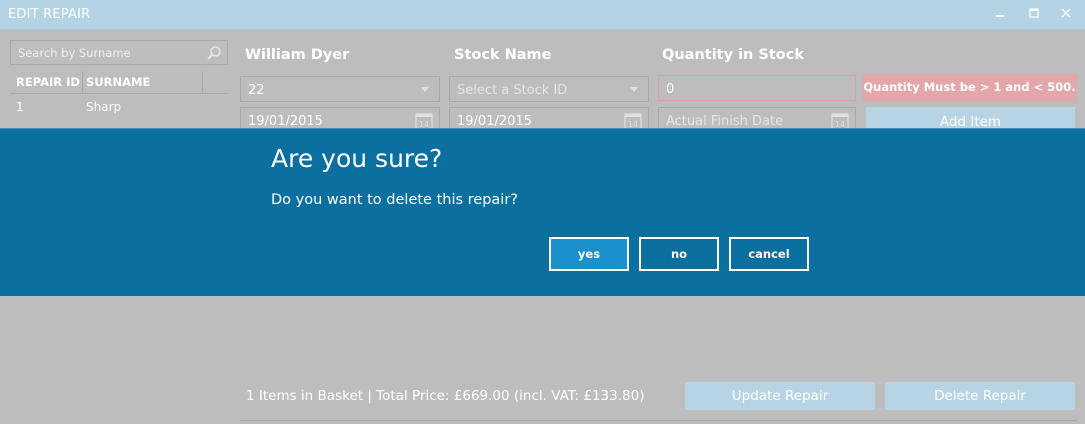 The width and height of the screenshot is (1085, 424). I want to click on maximize-button, so click(1034, 15).